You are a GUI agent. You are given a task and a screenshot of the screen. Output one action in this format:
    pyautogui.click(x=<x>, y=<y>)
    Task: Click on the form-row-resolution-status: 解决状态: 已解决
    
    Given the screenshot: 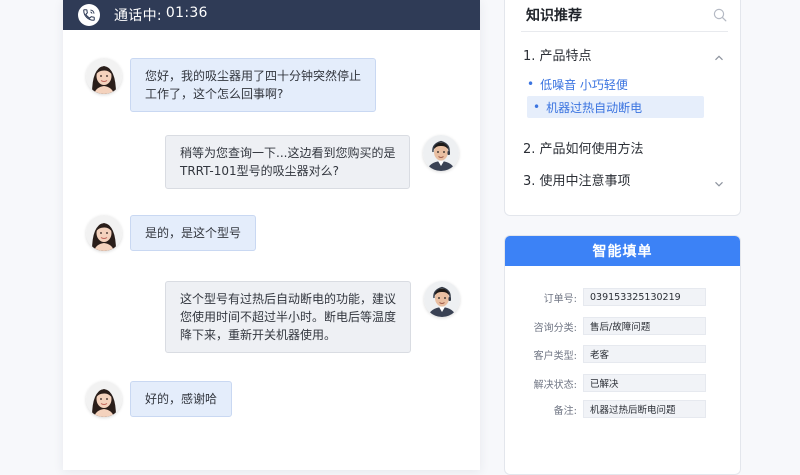 What is the action you would take?
    pyautogui.click(x=622, y=383)
    